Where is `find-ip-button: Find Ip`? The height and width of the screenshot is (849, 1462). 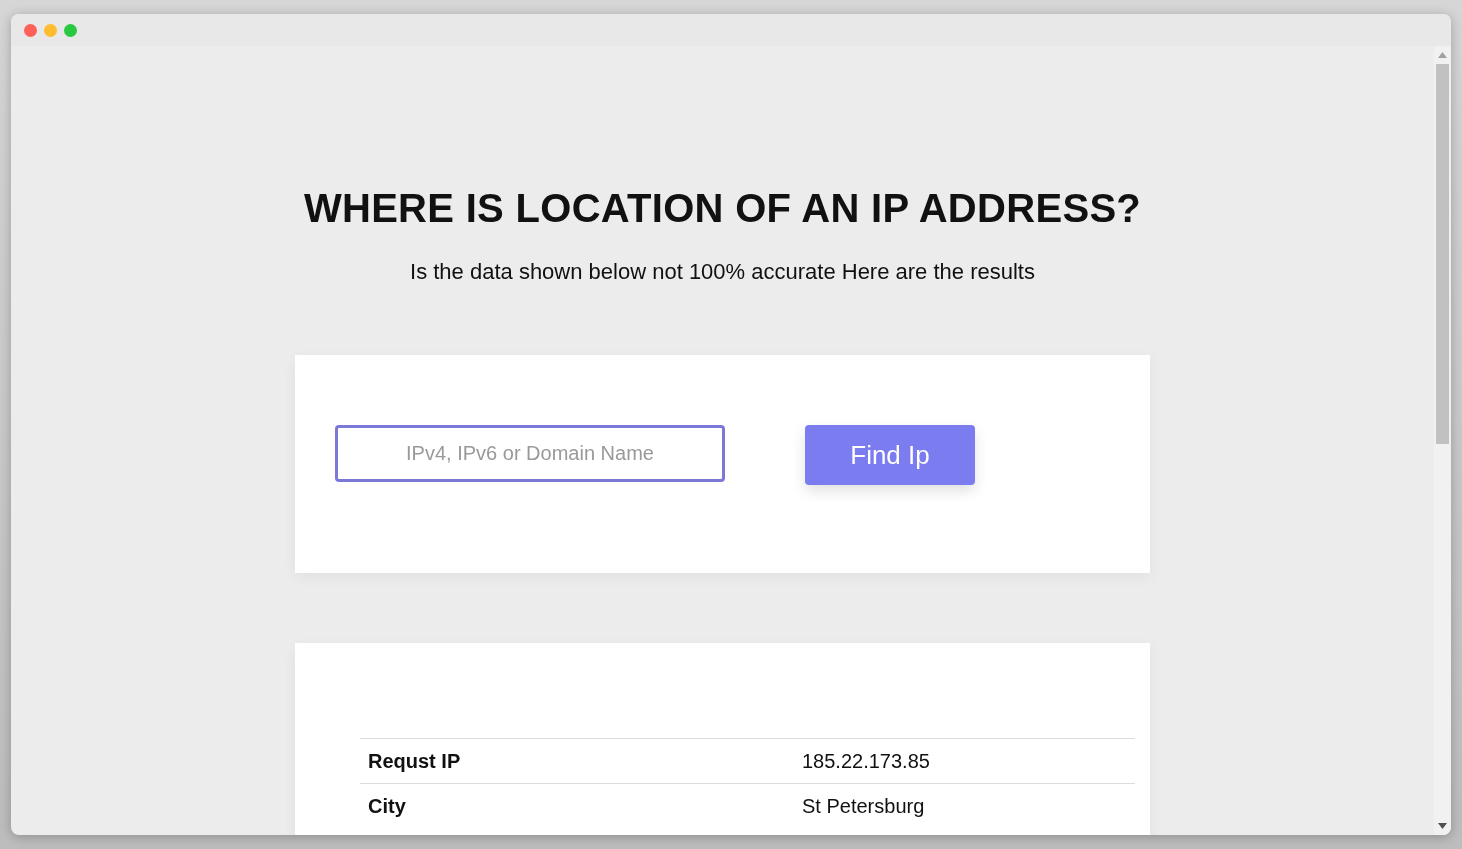 find-ip-button: Find Ip is located at coordinates (890, 455).